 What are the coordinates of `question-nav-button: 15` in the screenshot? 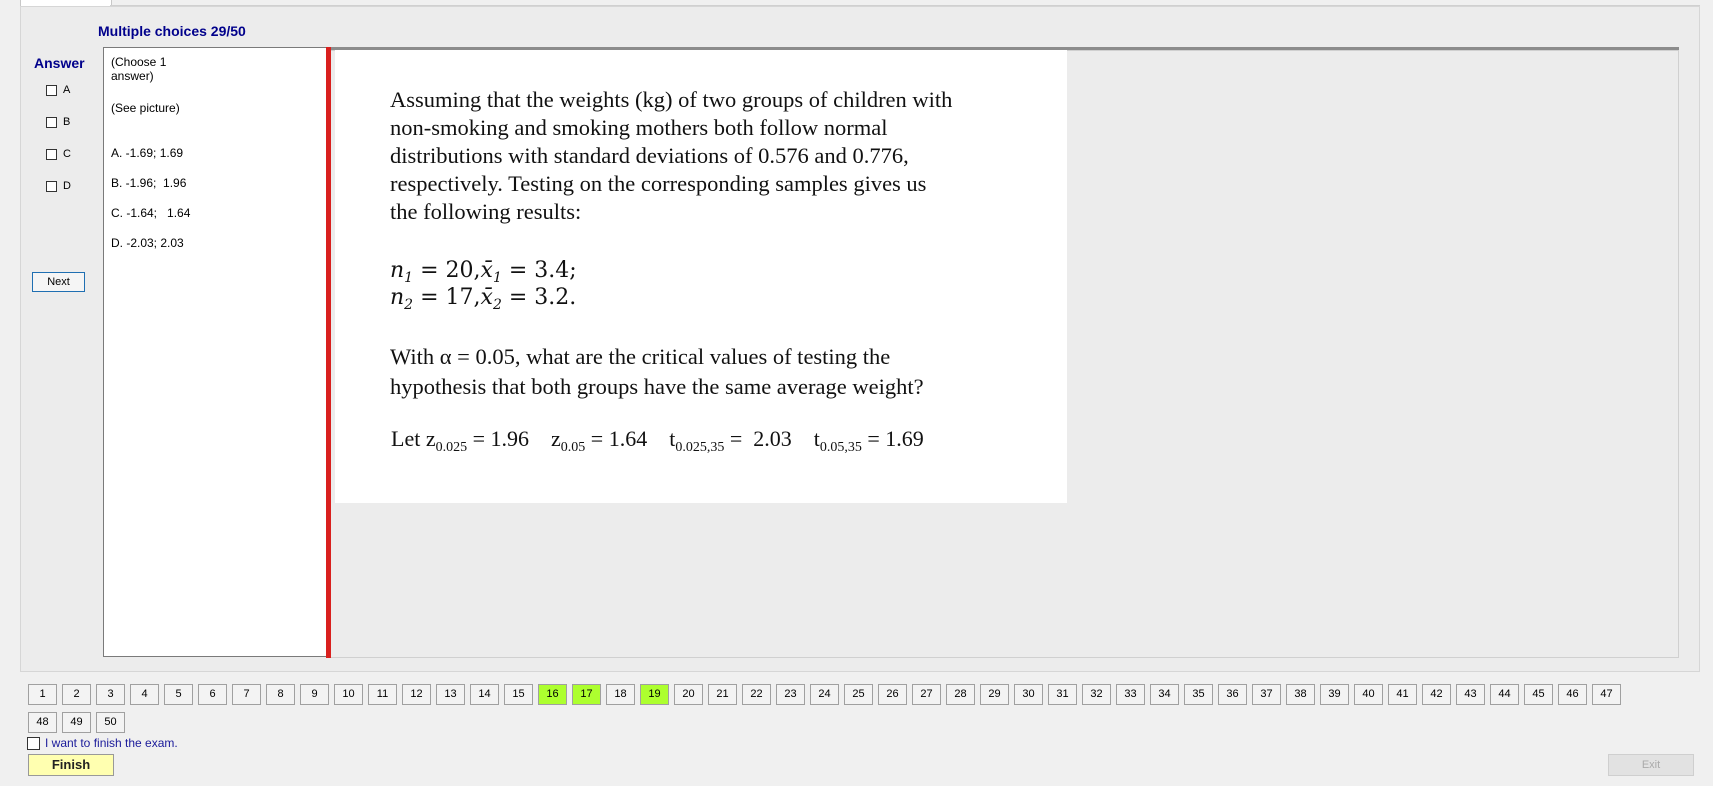 It's located at (518, 694).